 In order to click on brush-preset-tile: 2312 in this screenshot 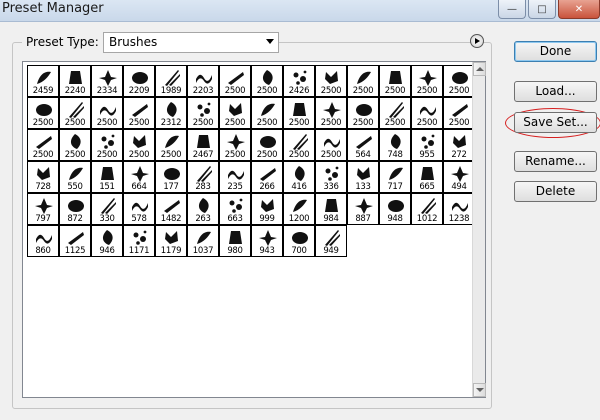, I will do `click(171, 113)`.